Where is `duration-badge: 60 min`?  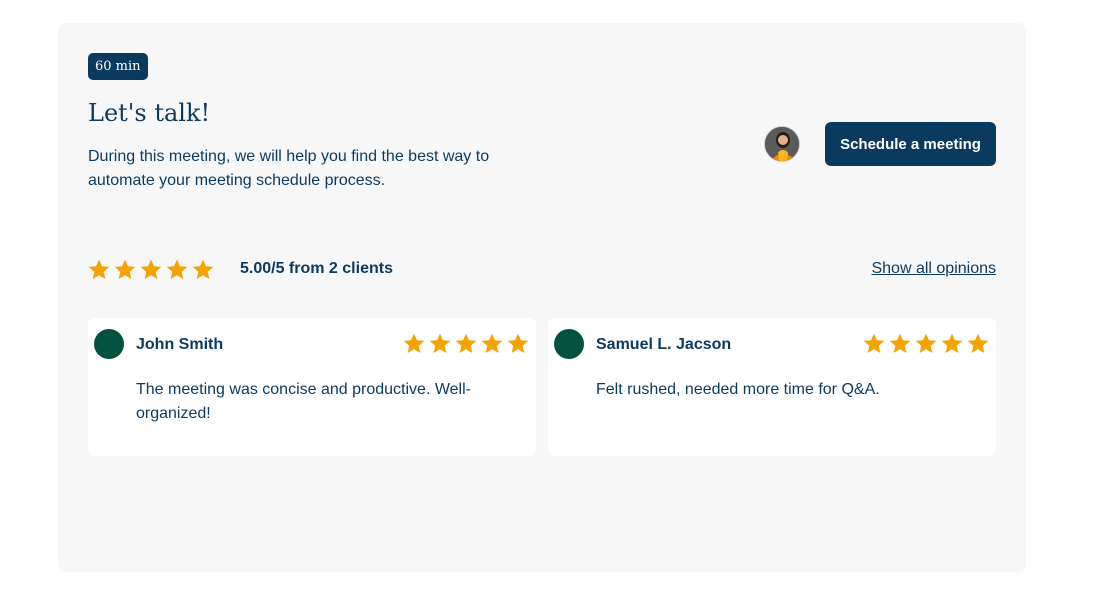
duration-badge: 60 min is located at coordinates (118, 66).